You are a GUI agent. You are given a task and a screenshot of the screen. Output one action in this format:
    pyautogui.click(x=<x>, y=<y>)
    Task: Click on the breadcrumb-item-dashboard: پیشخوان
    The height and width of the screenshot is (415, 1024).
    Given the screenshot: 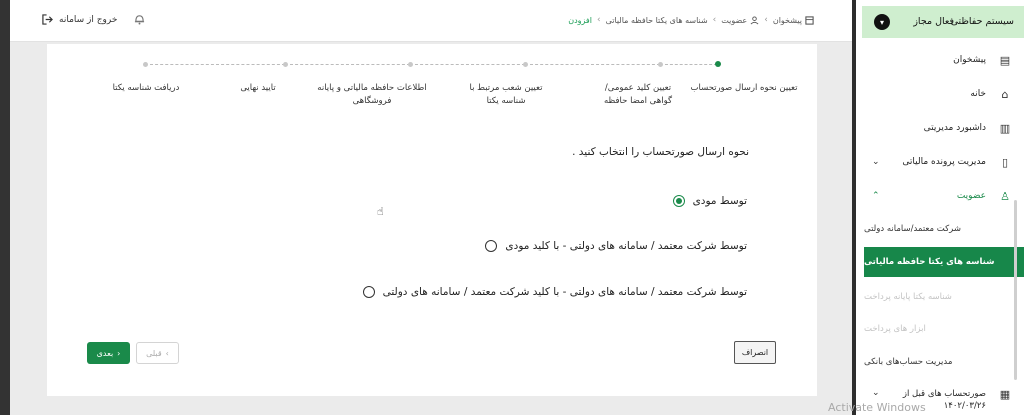 What is the action you would take?
    pyautogui.click(x=793, y=20)
    